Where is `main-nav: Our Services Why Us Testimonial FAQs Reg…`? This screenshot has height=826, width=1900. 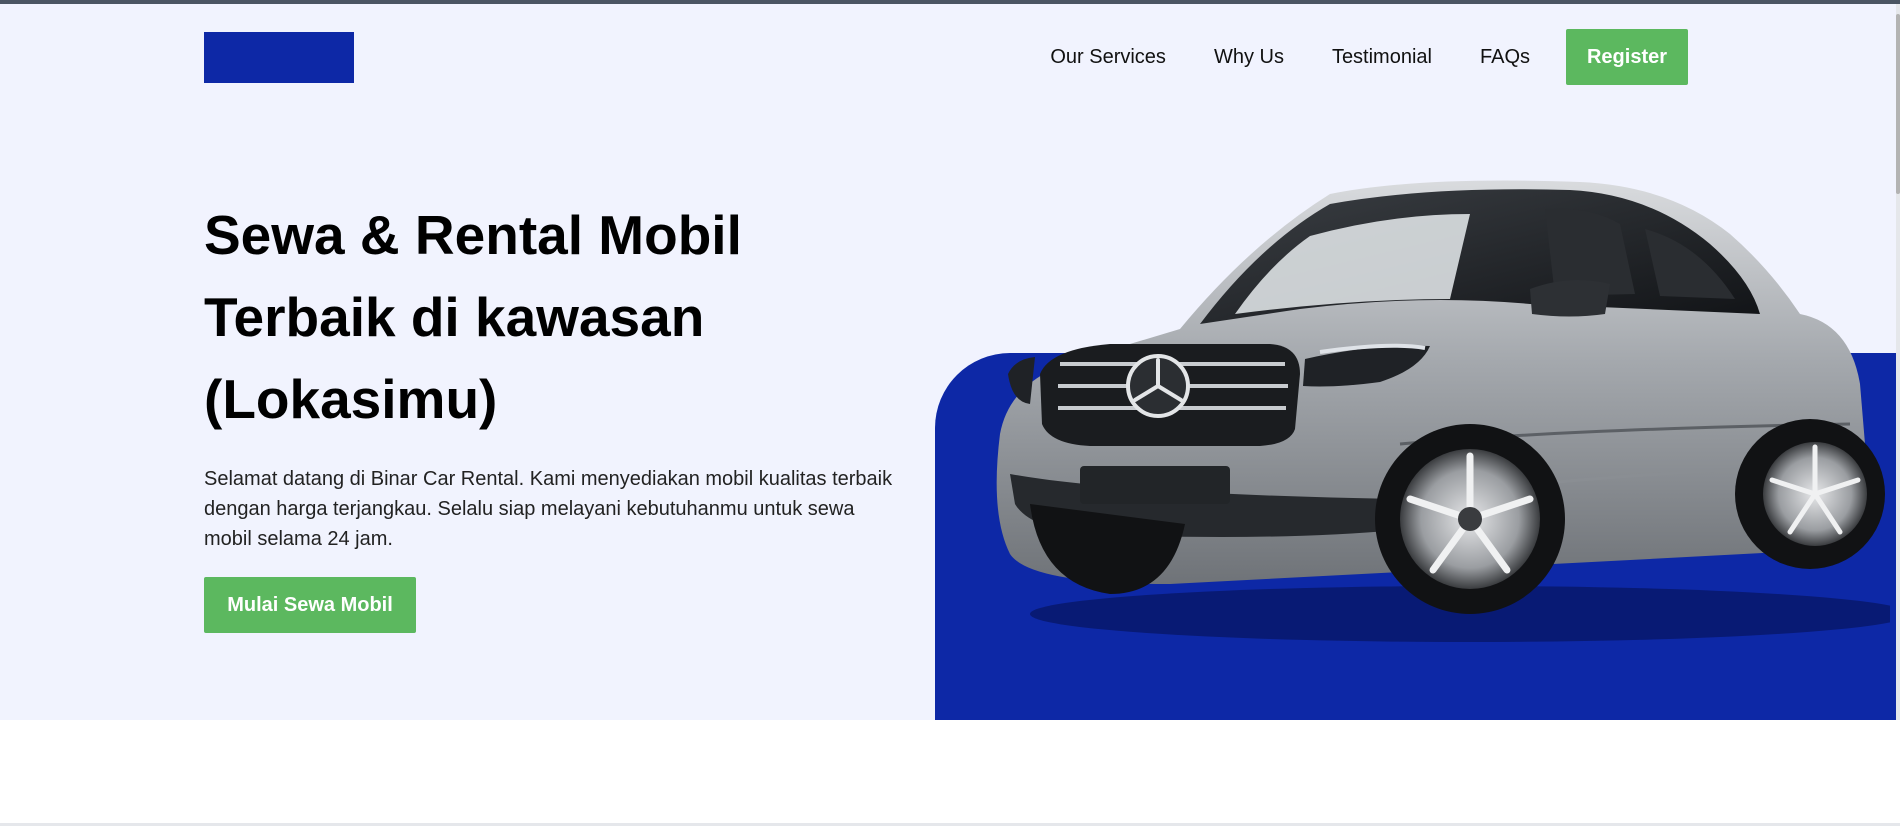 main-nav: Our Services Why Us Testimonial FAQs Reg… is located at coordinates (1345, 57).